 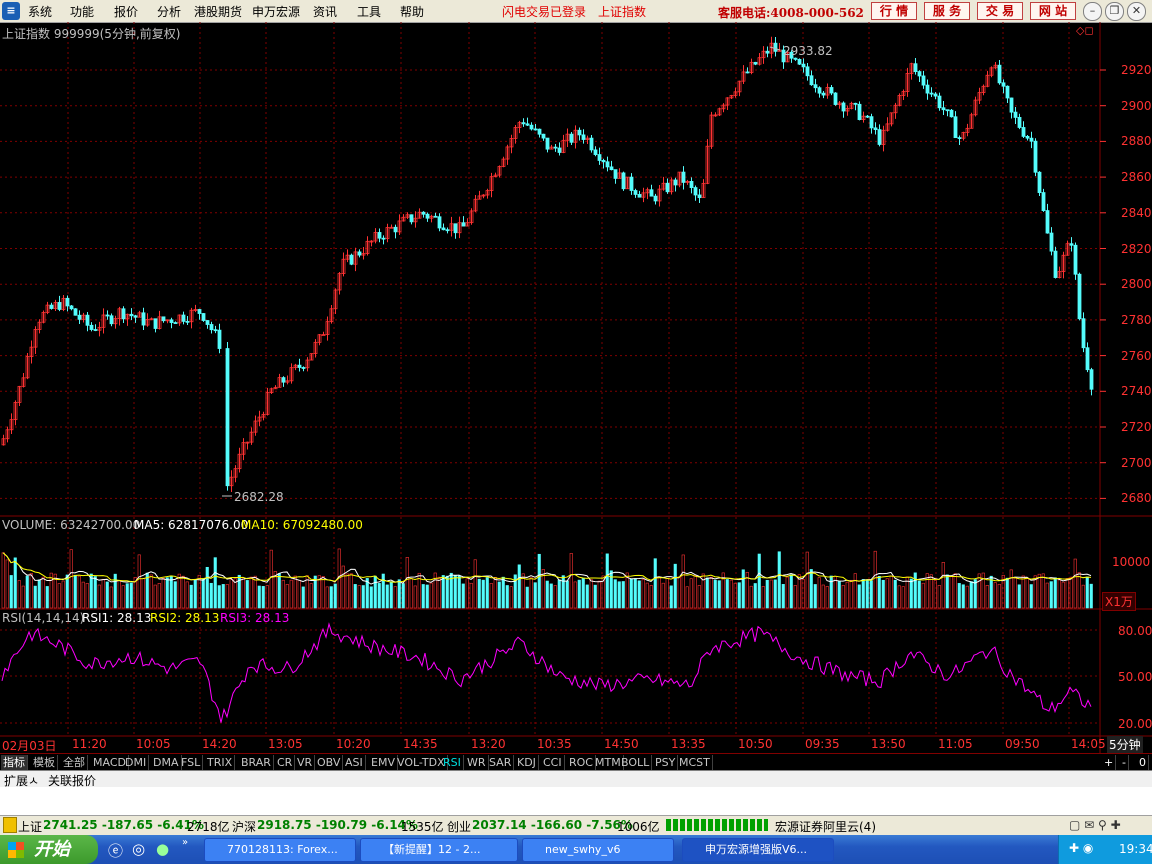 I want to click on price-tick: 2780, so click(x=1136, y=319).